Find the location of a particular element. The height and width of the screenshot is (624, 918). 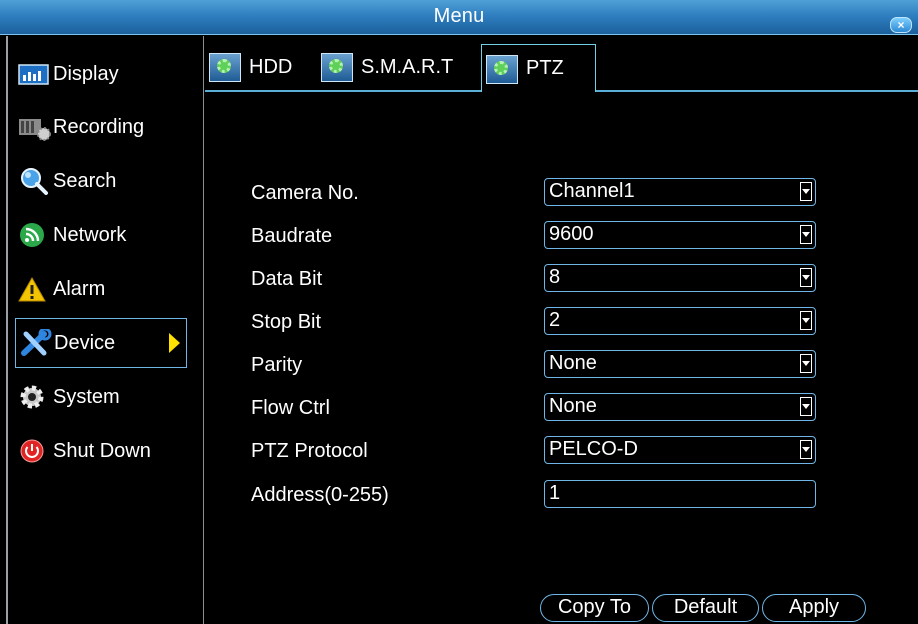

sidebar-item-label: Shut Down is located at coordinates (102, 450).